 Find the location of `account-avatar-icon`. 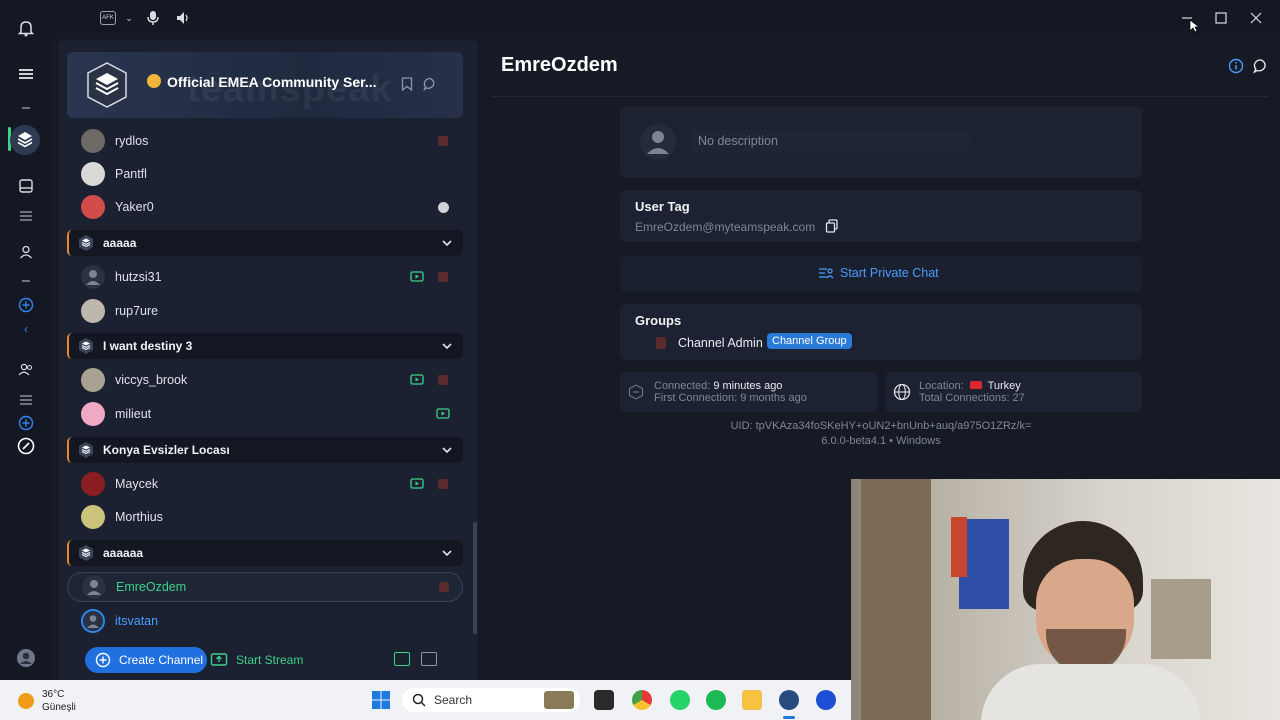

account-avatar-icon is located at coordinates (26, 658).